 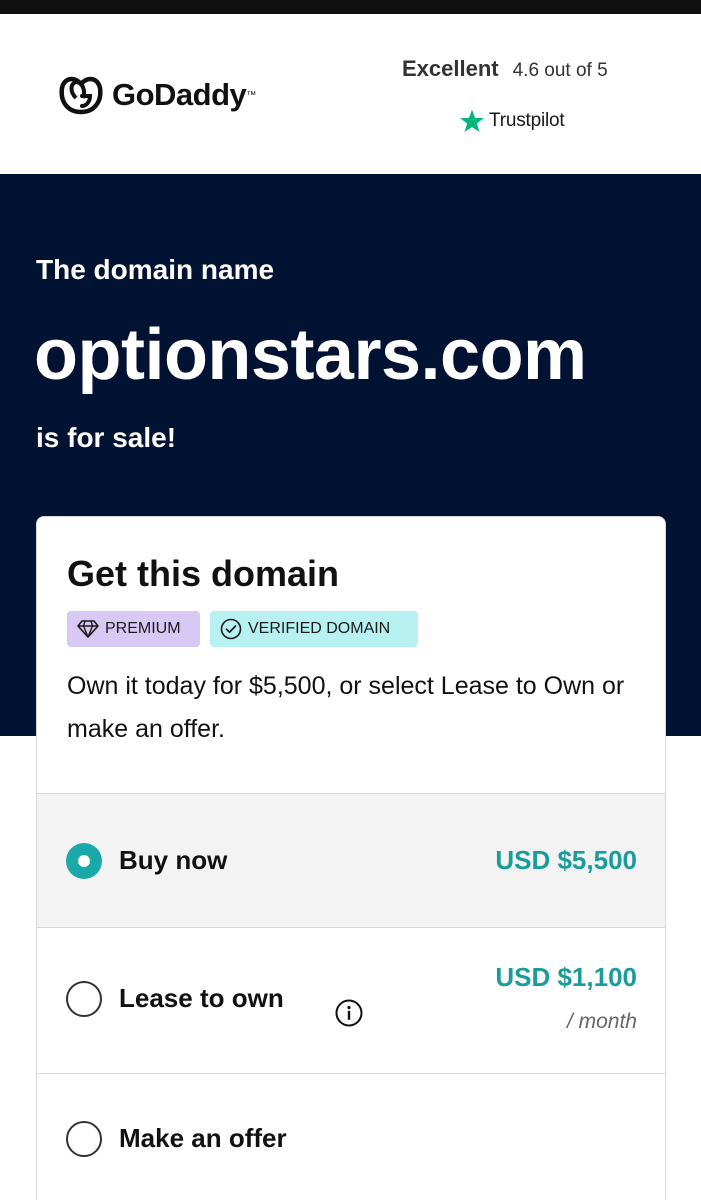 I want to click on hero-post-text: is for sale!, so click(x=106, y=437).